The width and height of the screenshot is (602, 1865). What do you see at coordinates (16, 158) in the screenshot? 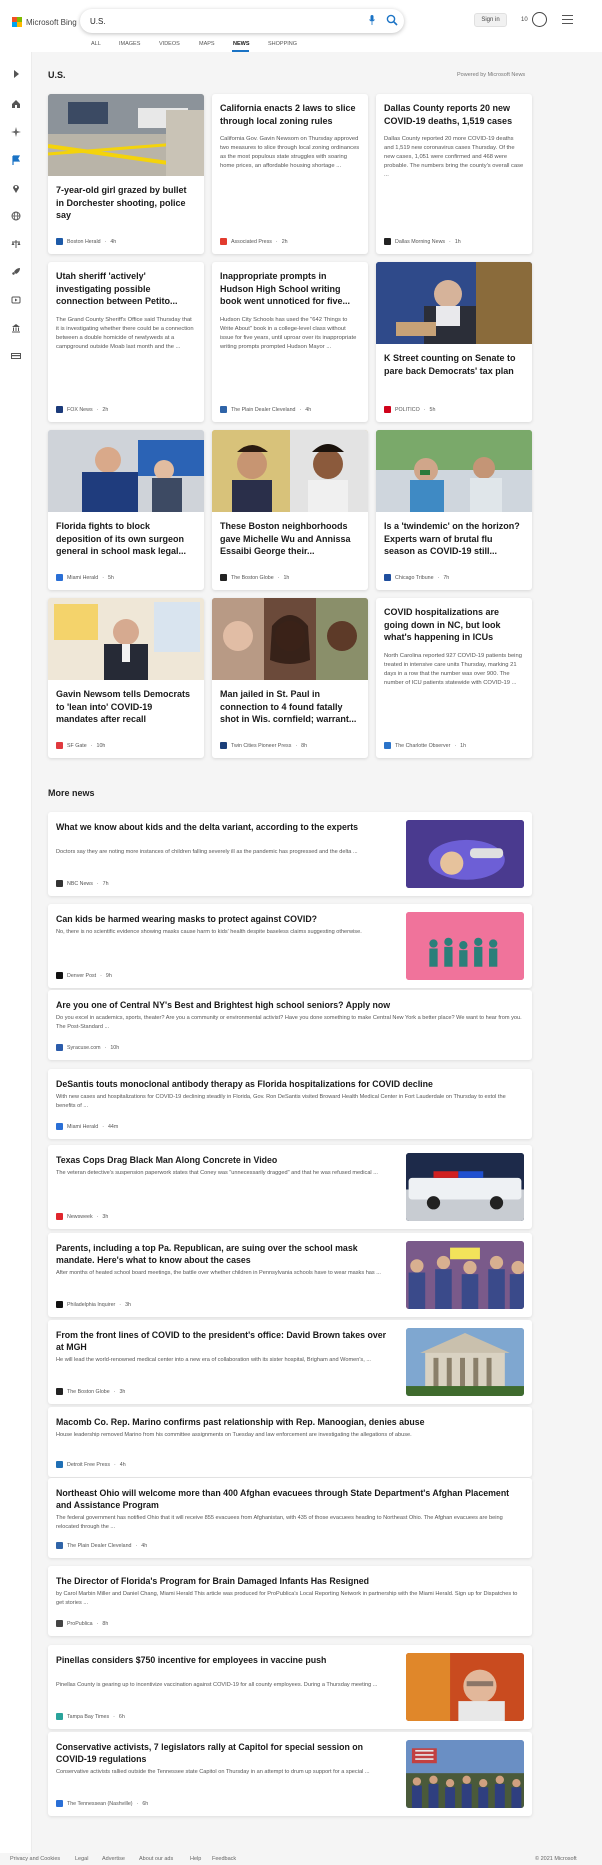
I see `flag-icon` at bounding box center [16, 158].